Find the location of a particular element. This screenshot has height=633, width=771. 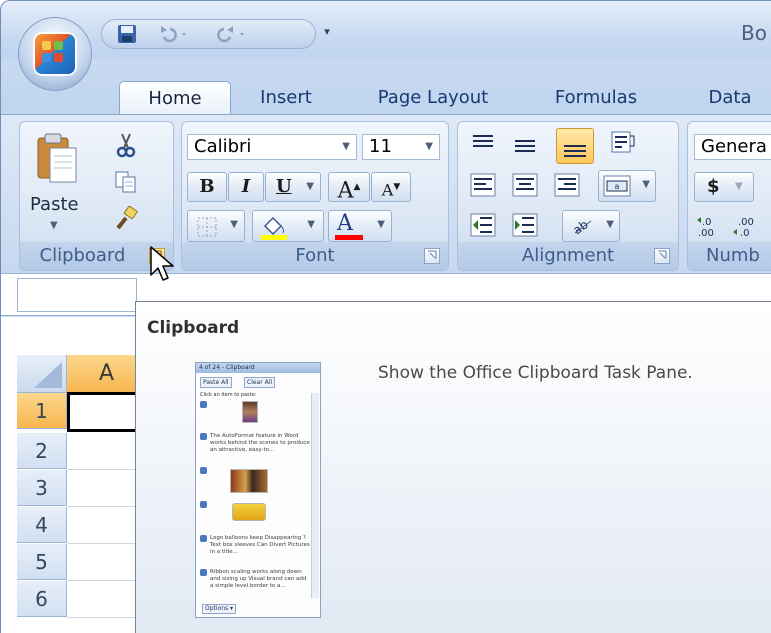

decrease-decimal-button: .00.0 is located at coordinates (748, 228).